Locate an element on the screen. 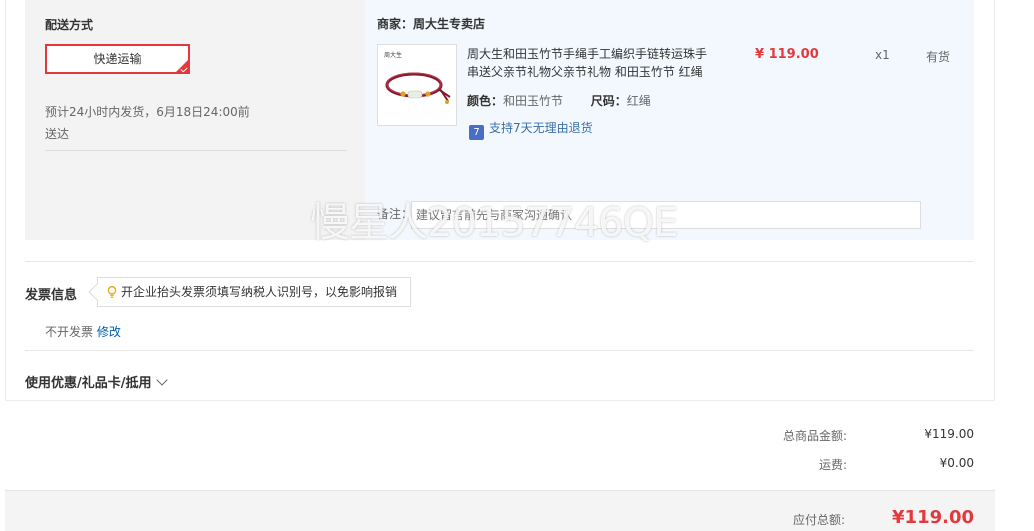 This screenshot has width=1034, height=531. invoice-status: 不开发票 修改 is located at coordinates (83, 331).